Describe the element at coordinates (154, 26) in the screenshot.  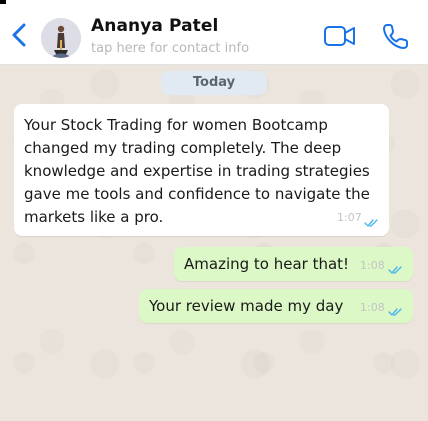
I see `contact-name: Ananya Patel` at that location.